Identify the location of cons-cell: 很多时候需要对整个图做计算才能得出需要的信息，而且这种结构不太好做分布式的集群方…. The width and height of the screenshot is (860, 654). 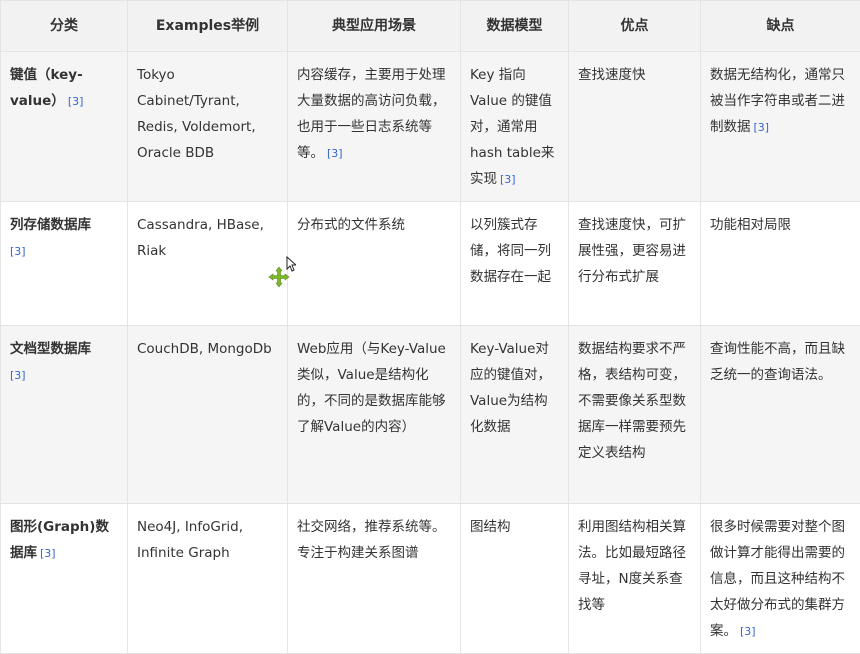
(780, 579).